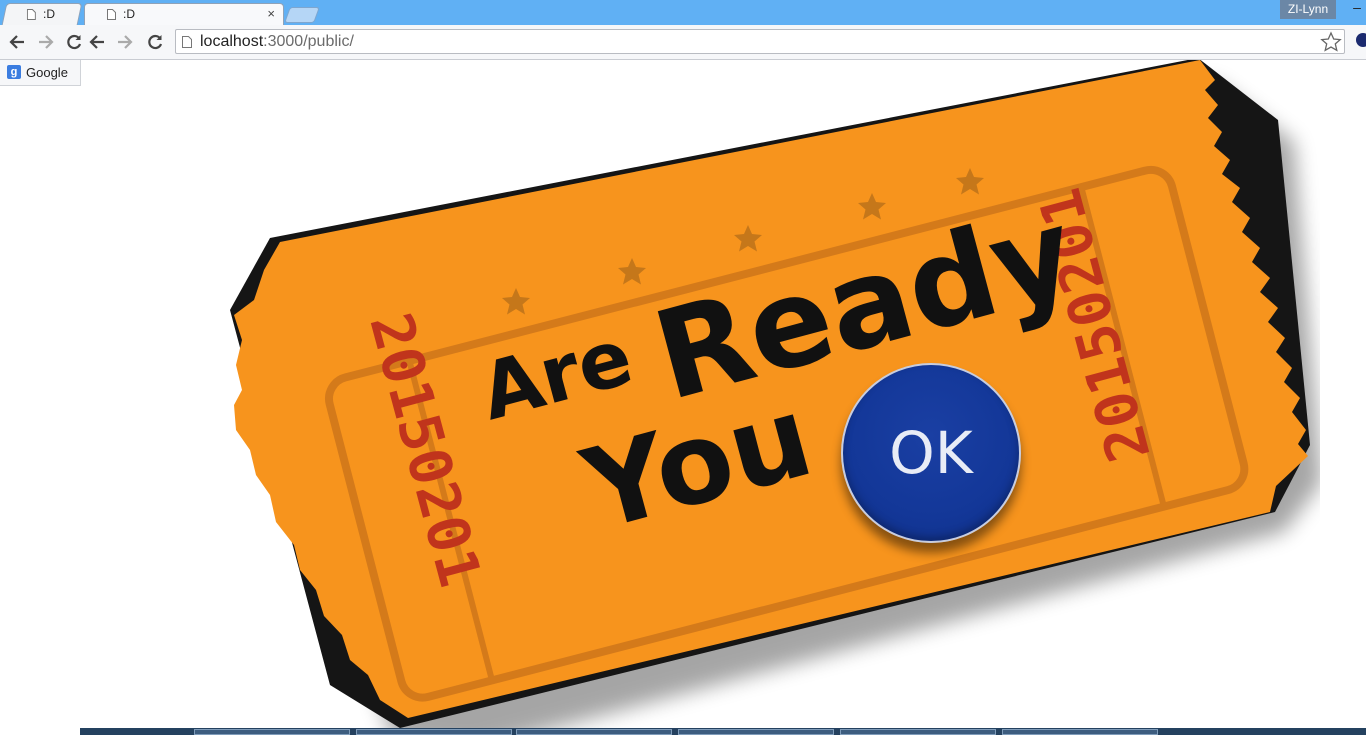 This screenshot has width=1366, height=735. I want to click on extension-icon, so click(1361, 40).